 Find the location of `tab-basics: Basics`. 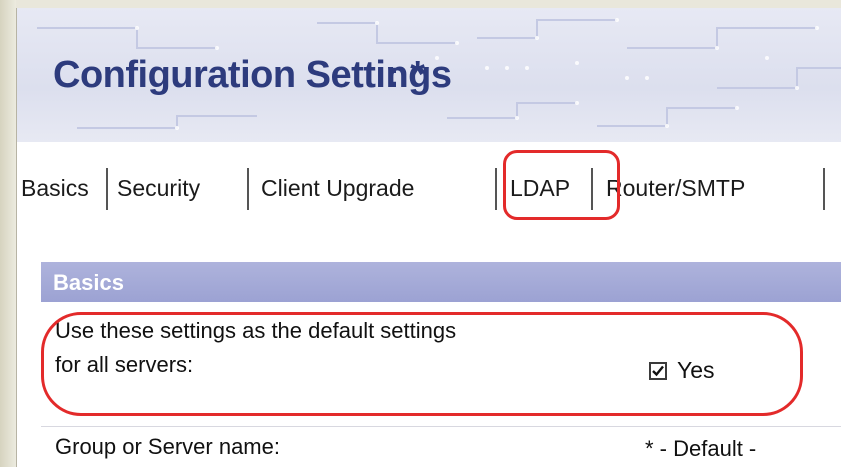

tab-basics: Basics is located at coordinates (55, 188).